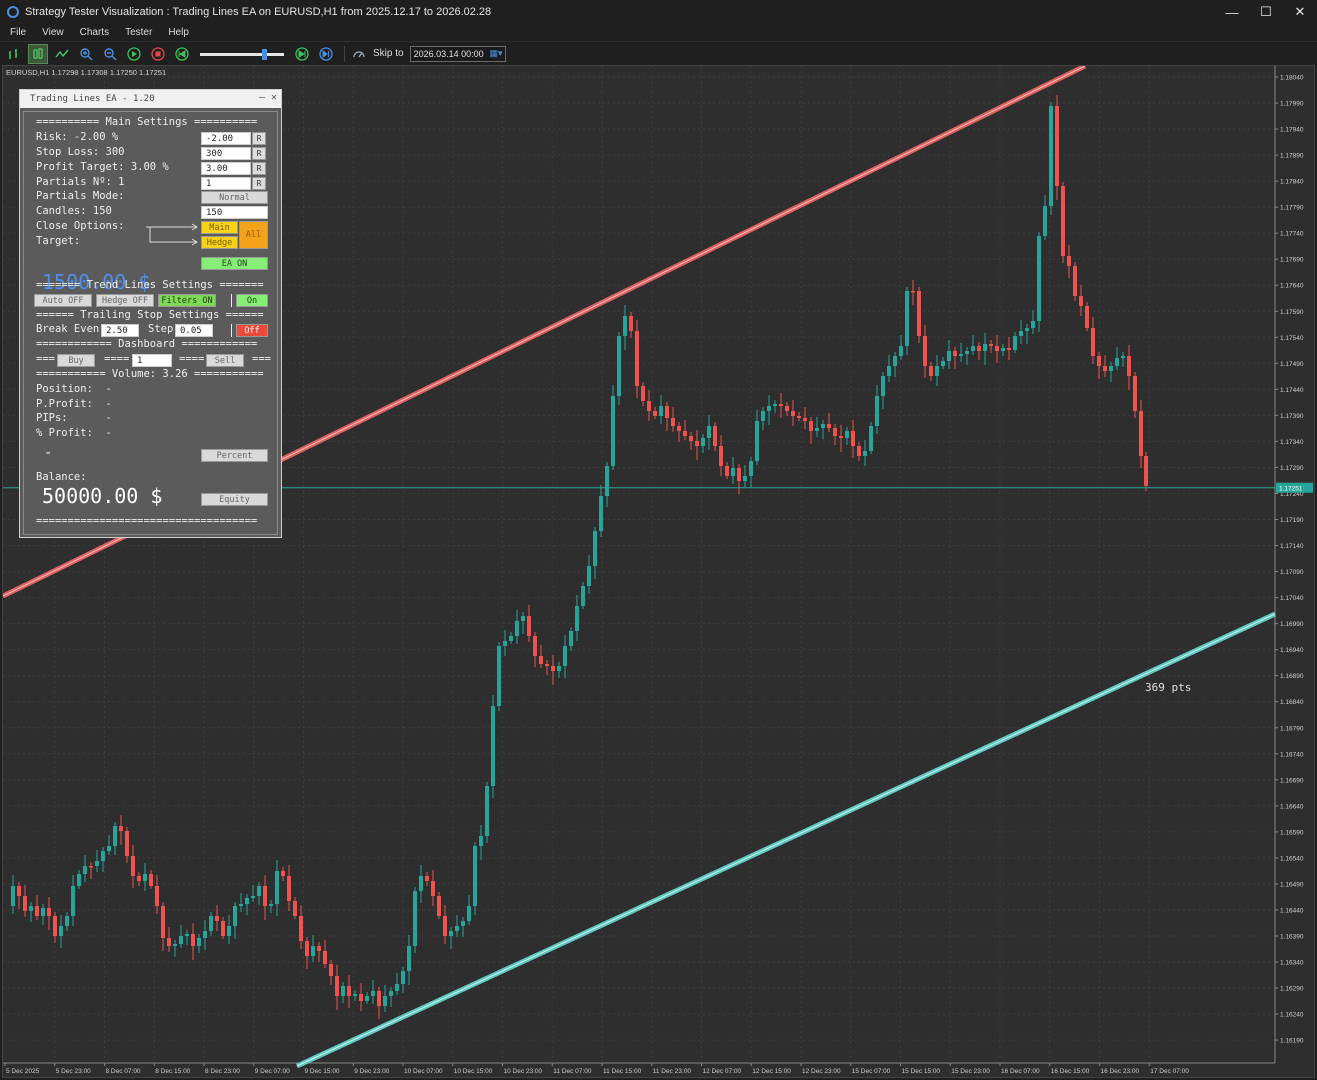 This screenshot has width=1317, height=1080. What do you see at coordinates (359, 54) in the screenshot?
I see `skip-to-icon` at bounding box center [359, 54].